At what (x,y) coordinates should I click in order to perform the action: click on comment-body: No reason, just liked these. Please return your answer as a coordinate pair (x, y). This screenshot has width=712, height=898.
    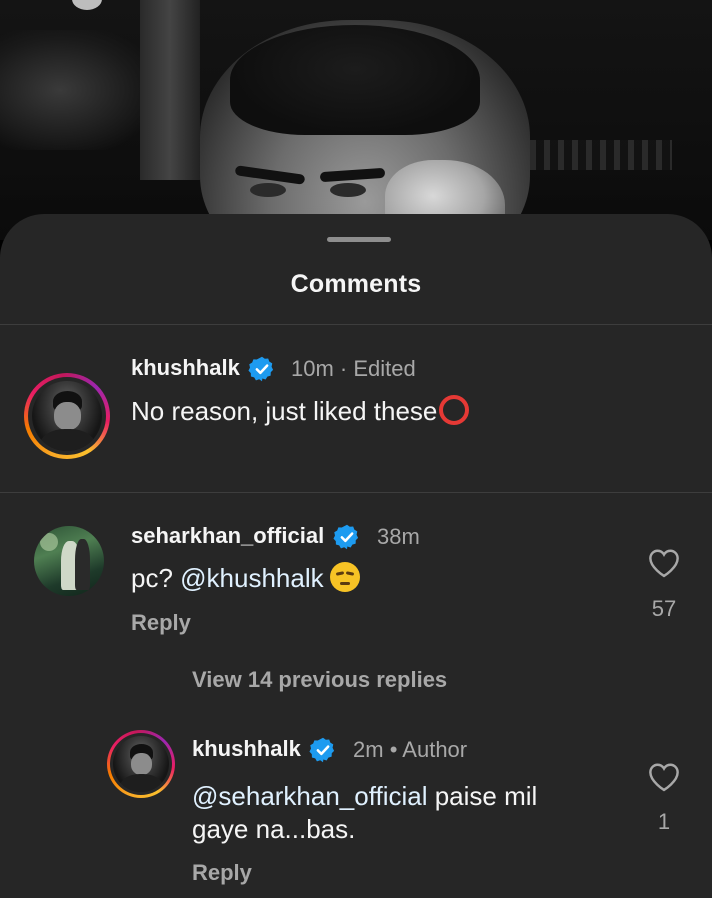
    Looking at the image, I should click on (284, 411).